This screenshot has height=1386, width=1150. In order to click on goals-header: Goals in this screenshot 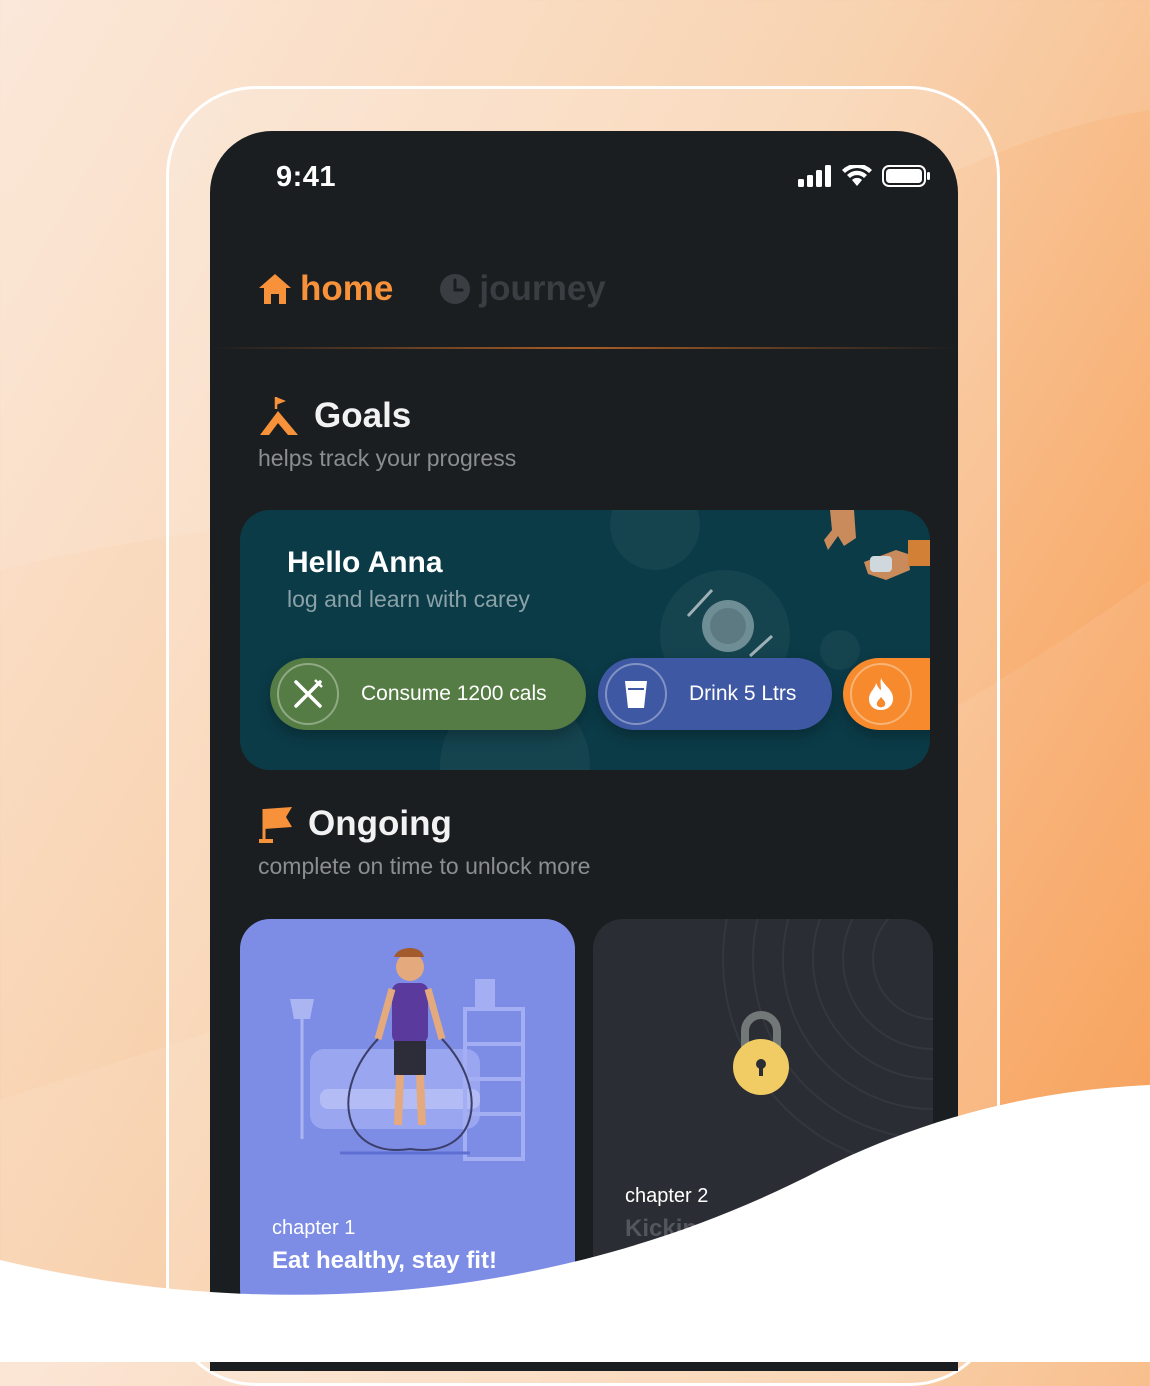, I will do `click(334, 416)`.